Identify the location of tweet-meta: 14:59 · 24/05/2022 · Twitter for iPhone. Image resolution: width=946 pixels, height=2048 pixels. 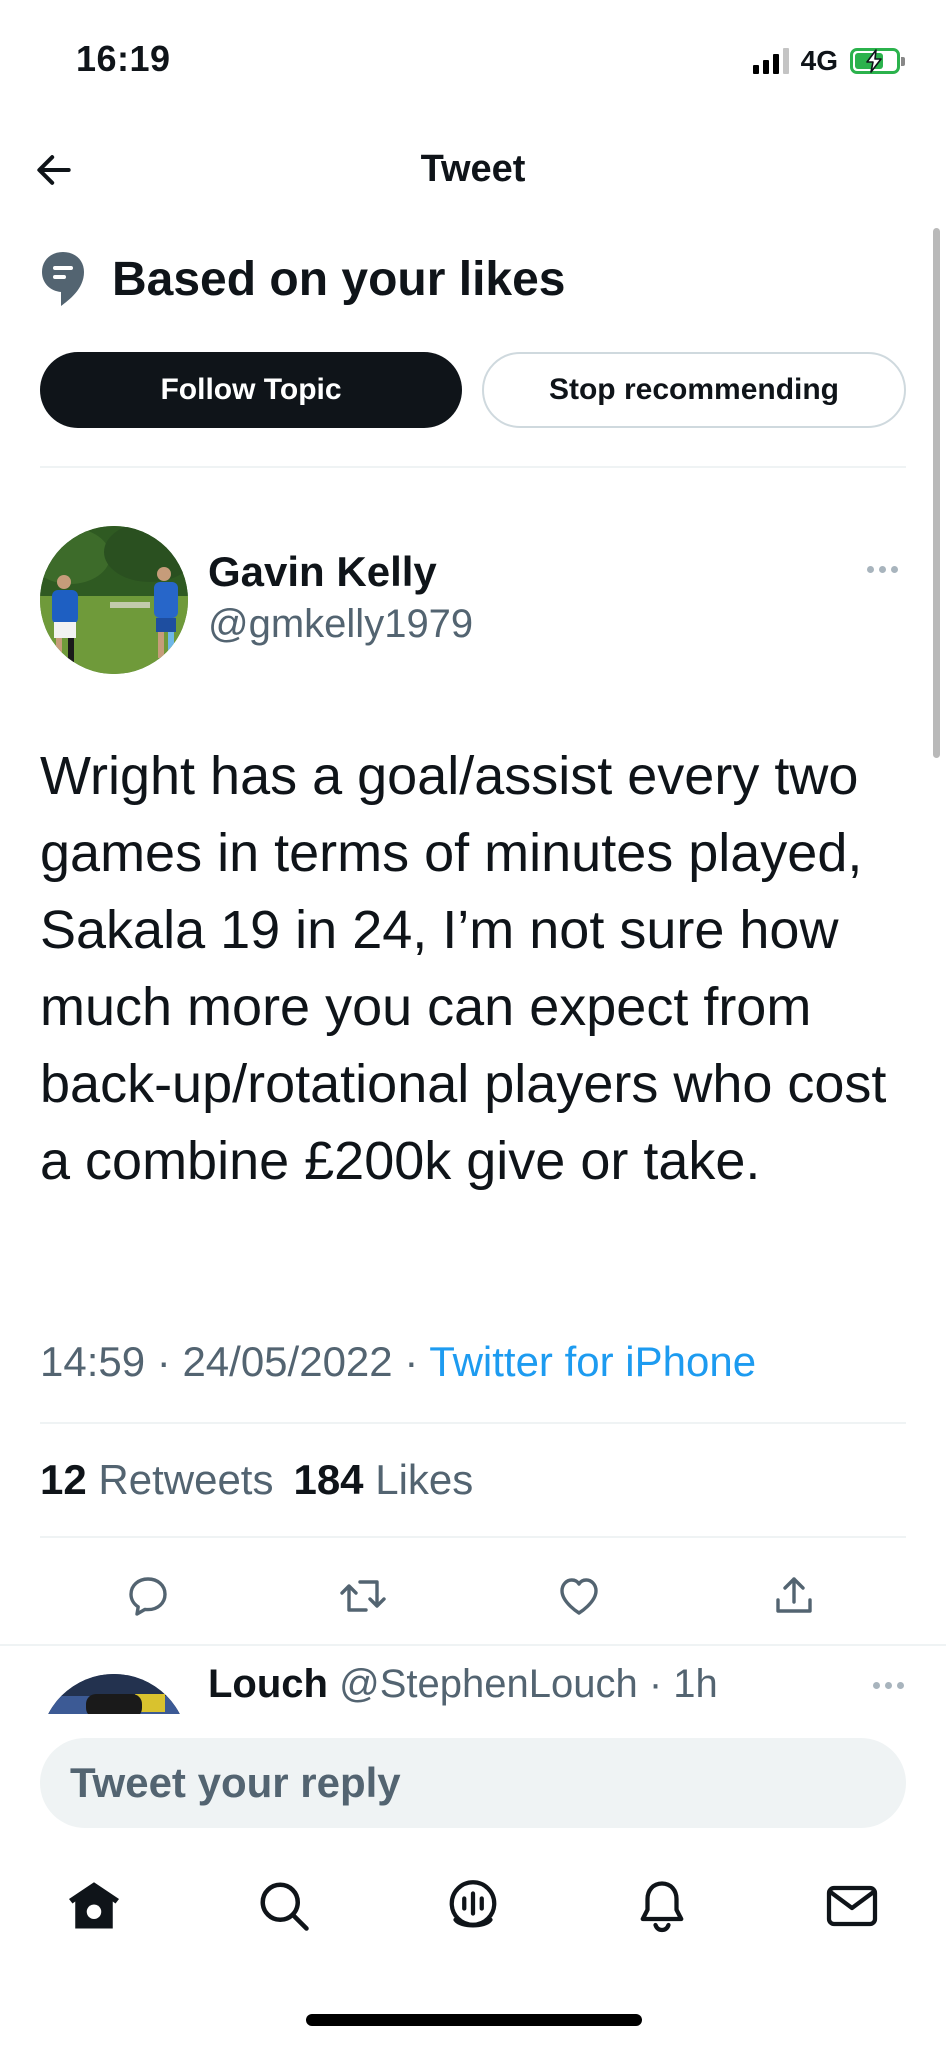
(398, 1362).